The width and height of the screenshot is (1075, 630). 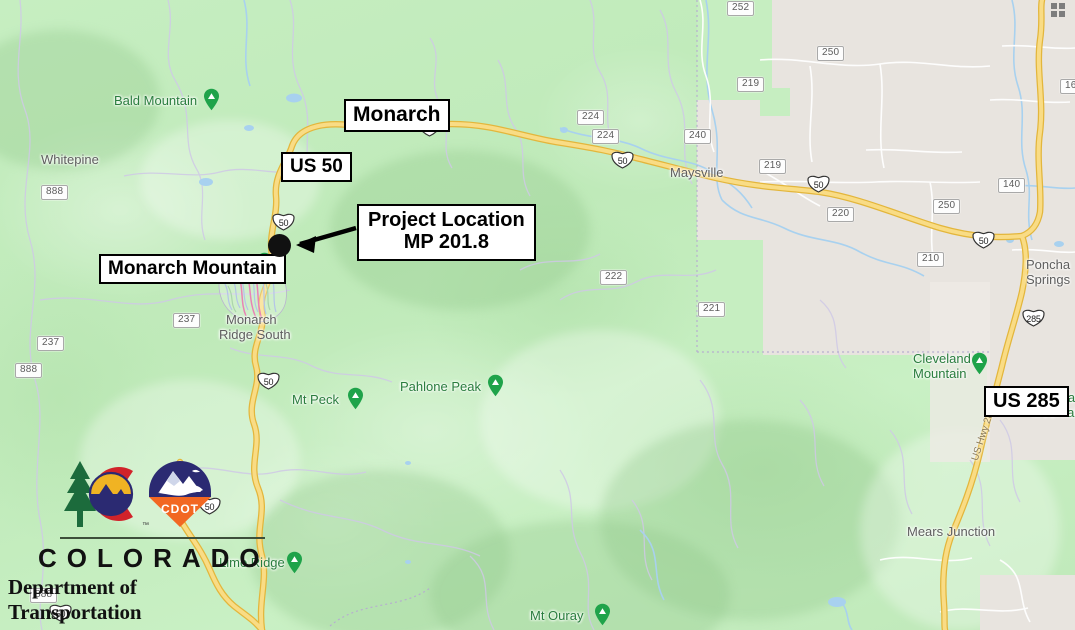 I want to click on callout-us-50: US 50, so click(x=316, y=167).